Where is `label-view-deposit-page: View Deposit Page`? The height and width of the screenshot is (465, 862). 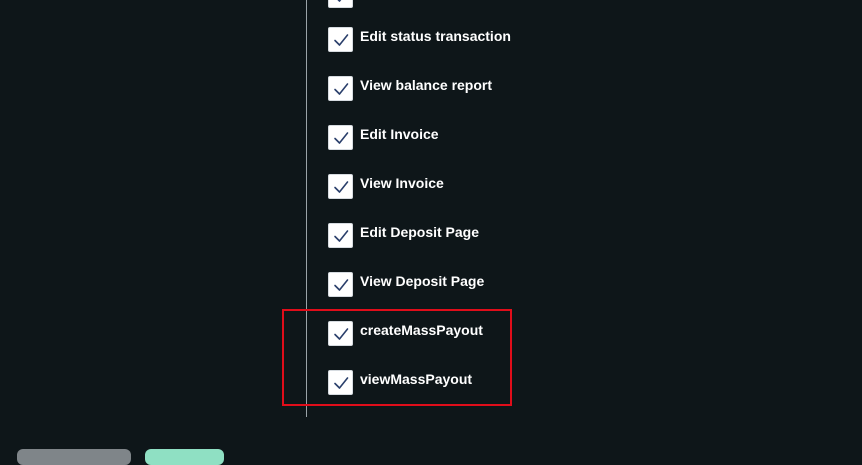 label-view-deposit-page: View Deposit Page is located at coordinates (422, 281).